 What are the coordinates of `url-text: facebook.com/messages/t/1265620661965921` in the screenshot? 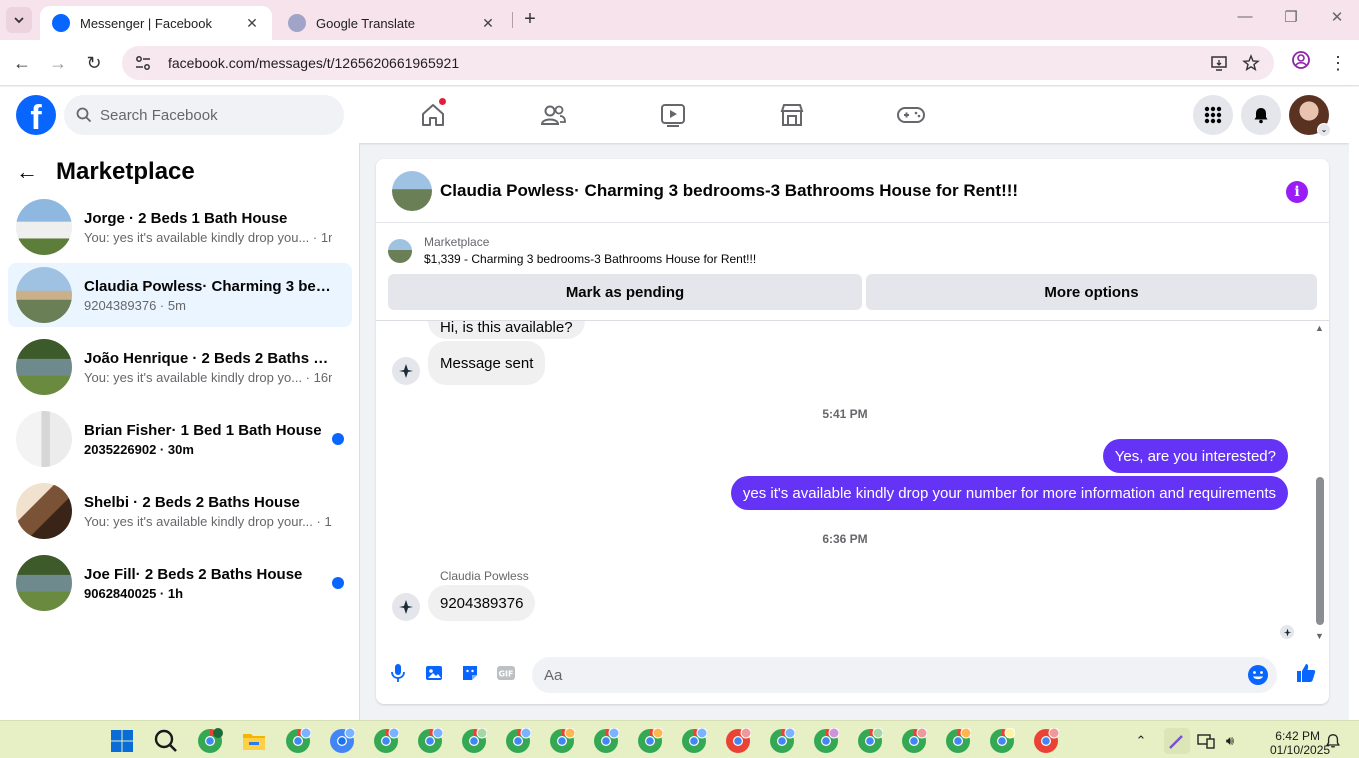 It's located at (314, 63).